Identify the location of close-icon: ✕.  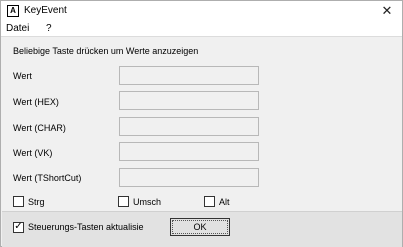
(387, 10).